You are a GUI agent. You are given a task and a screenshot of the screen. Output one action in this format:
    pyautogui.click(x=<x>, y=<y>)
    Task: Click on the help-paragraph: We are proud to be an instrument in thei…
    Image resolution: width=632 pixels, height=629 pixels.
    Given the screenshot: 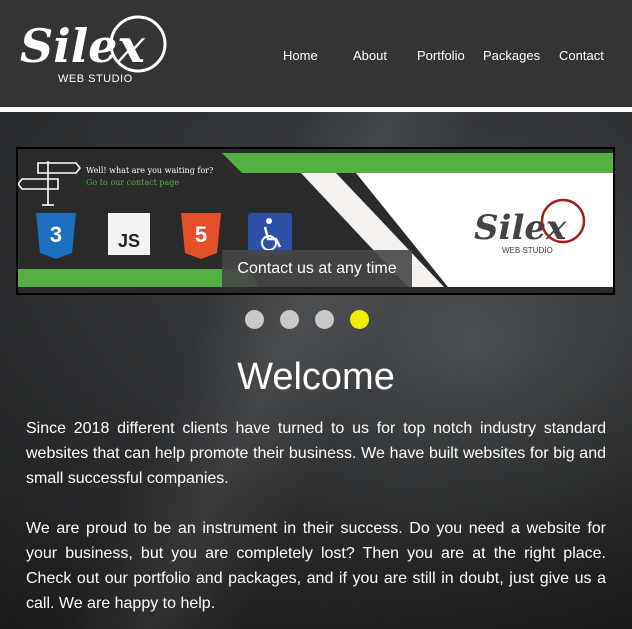 What is the action you would take?
    pyautogui.click(x=316, y=566)
    